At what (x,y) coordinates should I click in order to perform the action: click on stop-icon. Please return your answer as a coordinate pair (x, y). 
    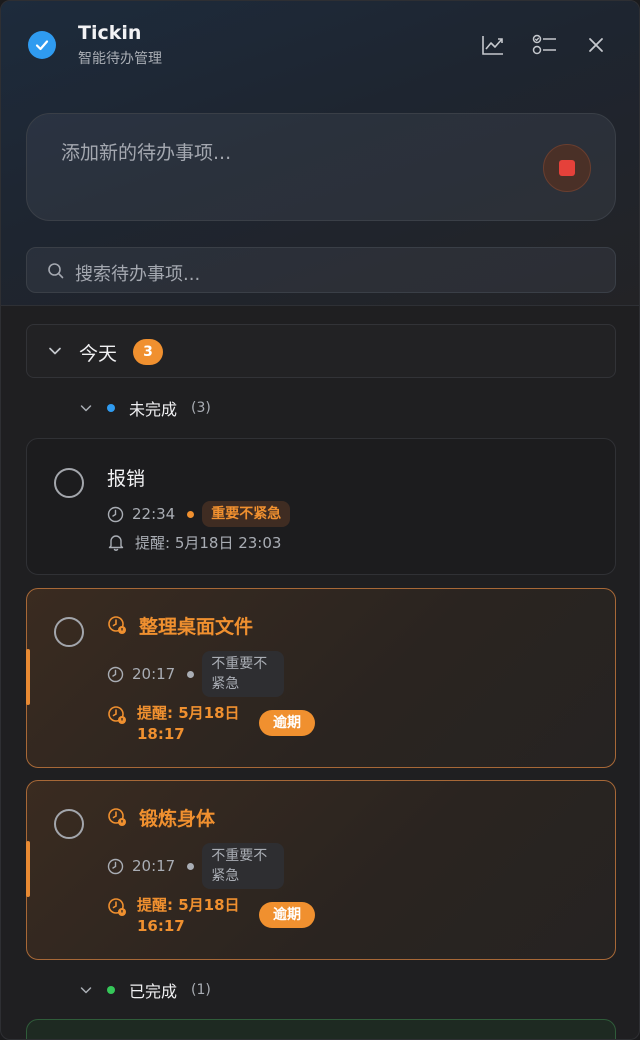
    Looking at the image, I should click on (567, 168).